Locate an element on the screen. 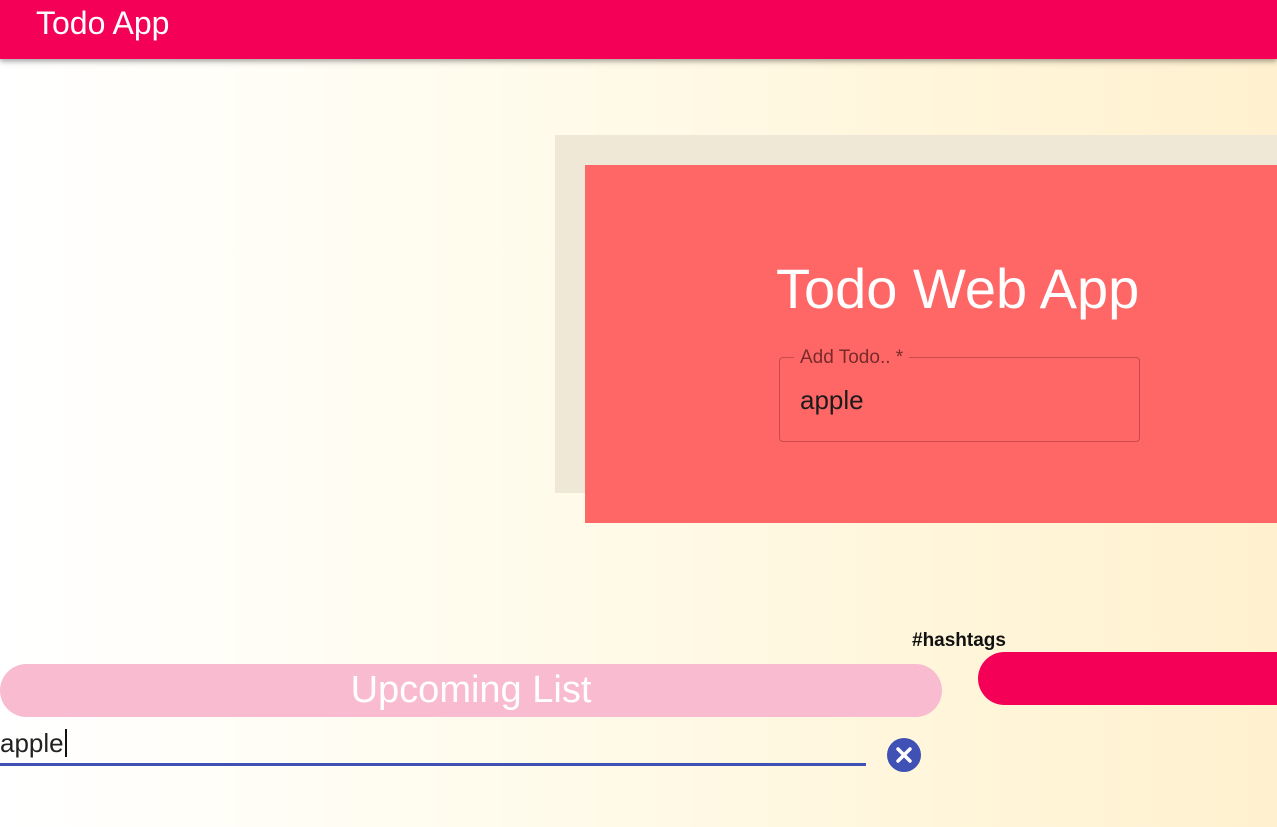 The image size is (1277, 827). close-circle-icon is located at coordinates (904, 755).